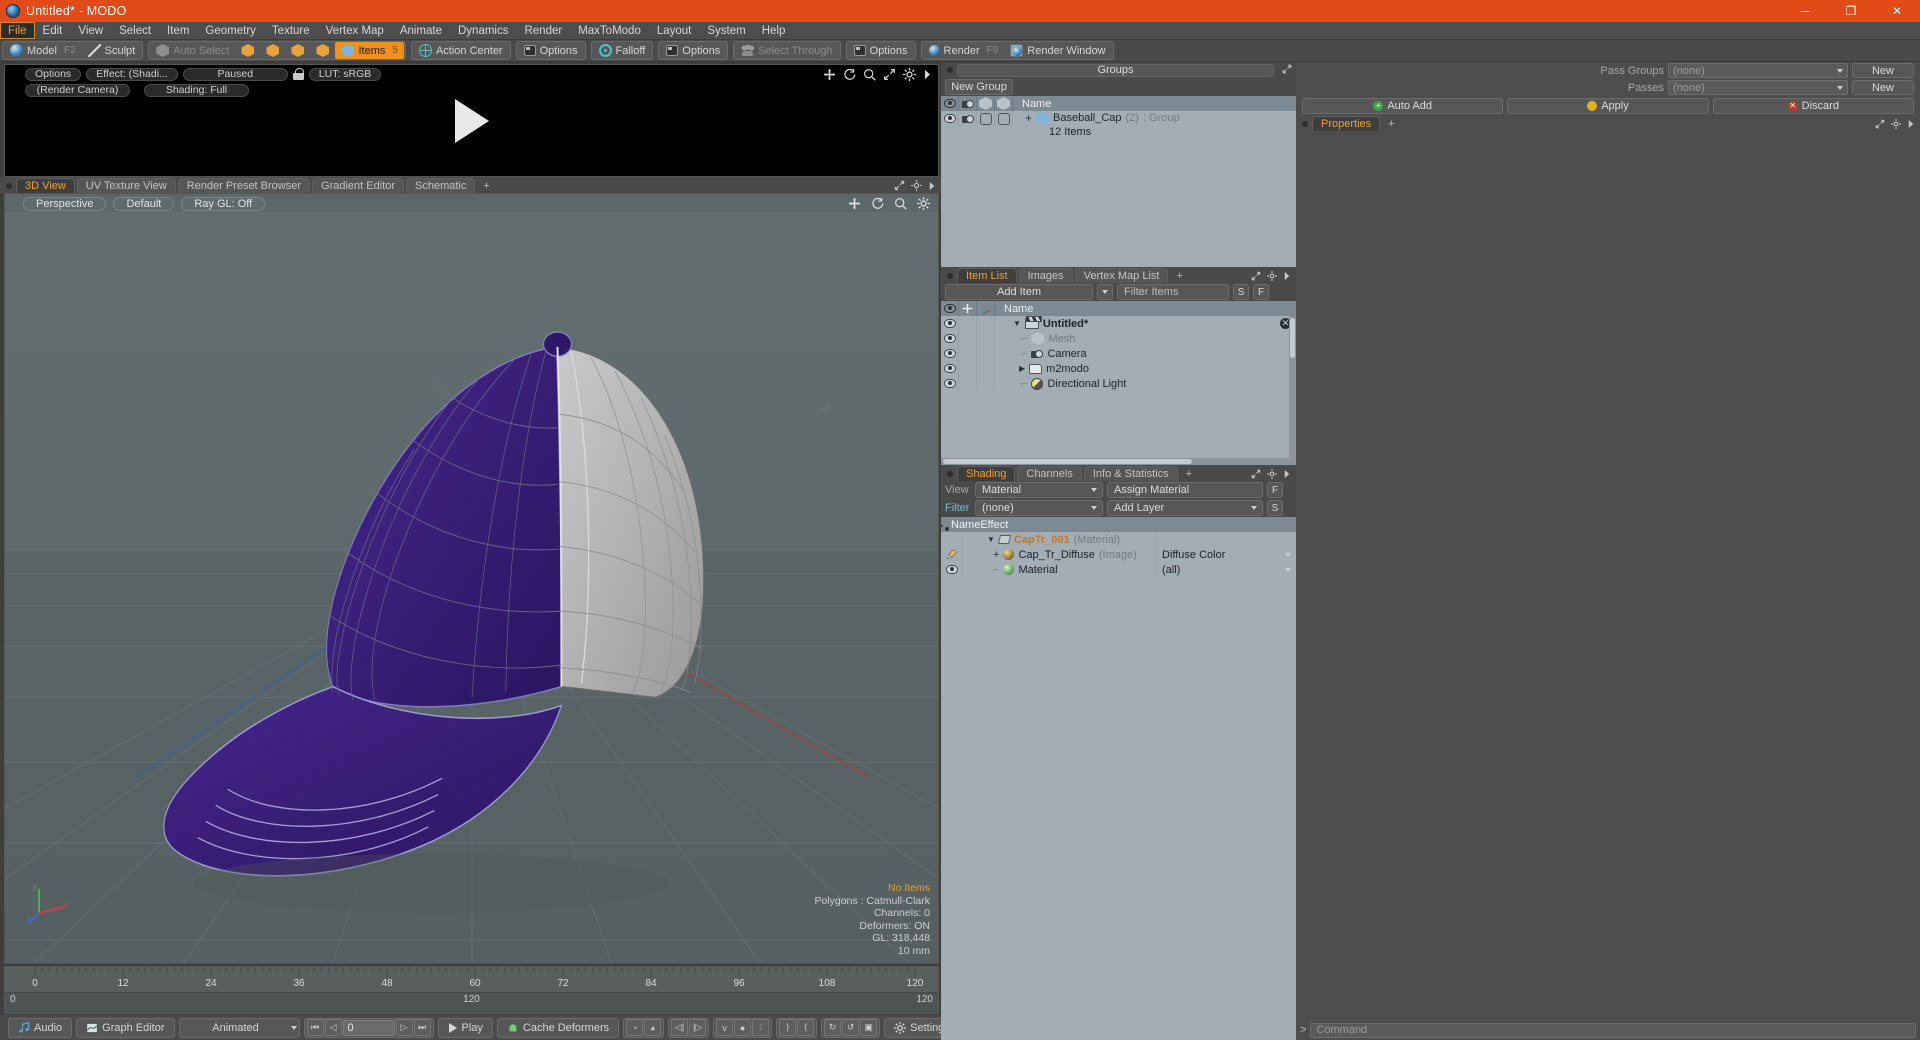  I want to click on menu-geometry: Geometry, so click(230, 30).